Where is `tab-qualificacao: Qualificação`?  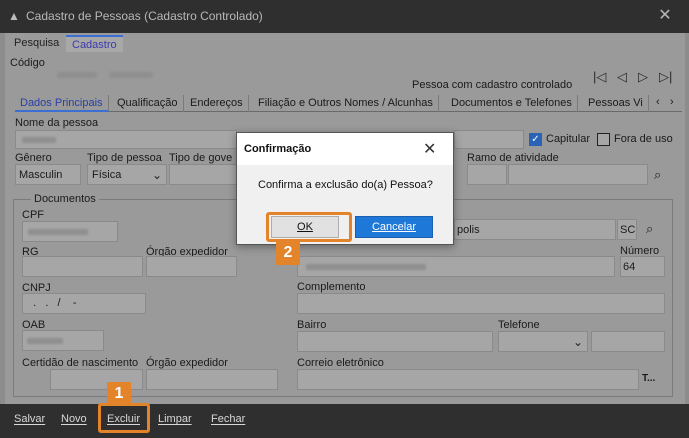
tab-qualificacao: Qualificação is located at coordinates (148, 103).